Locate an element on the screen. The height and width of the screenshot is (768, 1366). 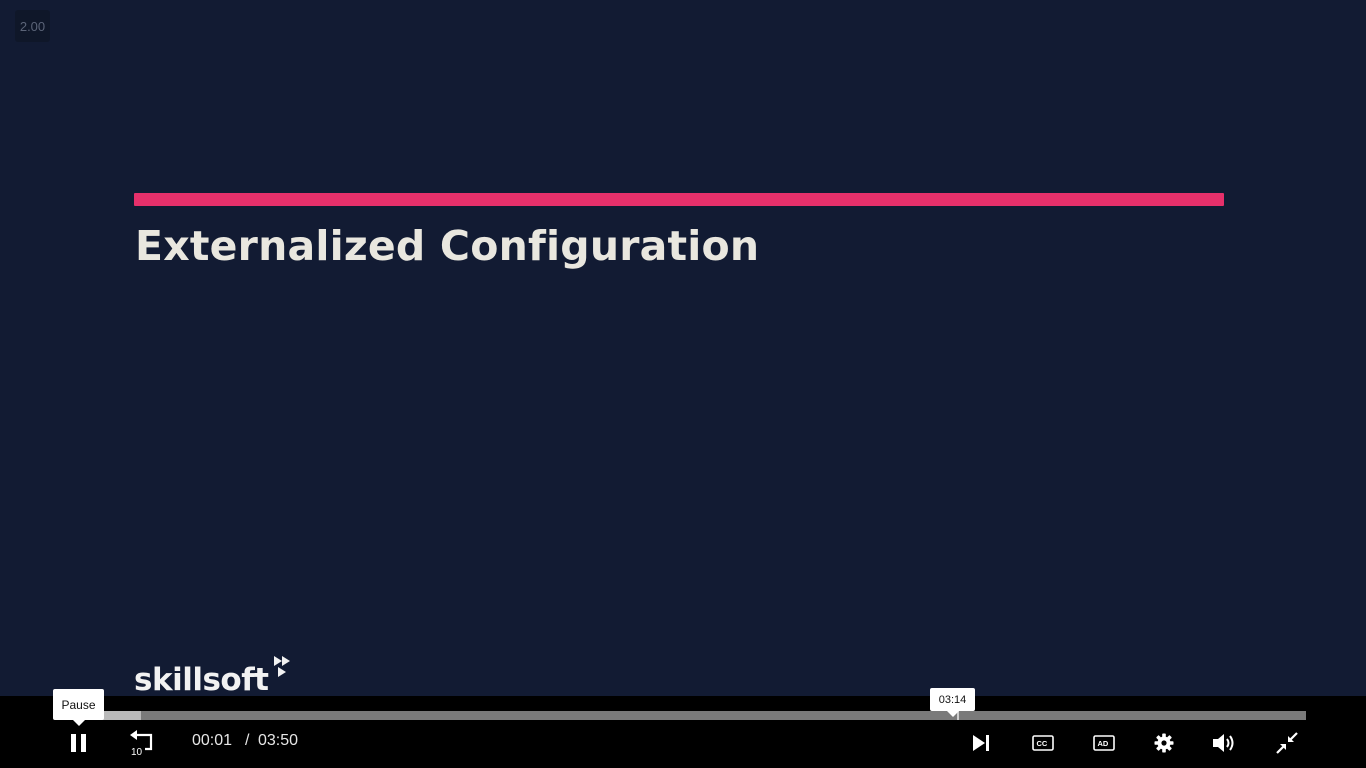
skillsoft-logo: skillsoft is located at coordinates (217, 675).